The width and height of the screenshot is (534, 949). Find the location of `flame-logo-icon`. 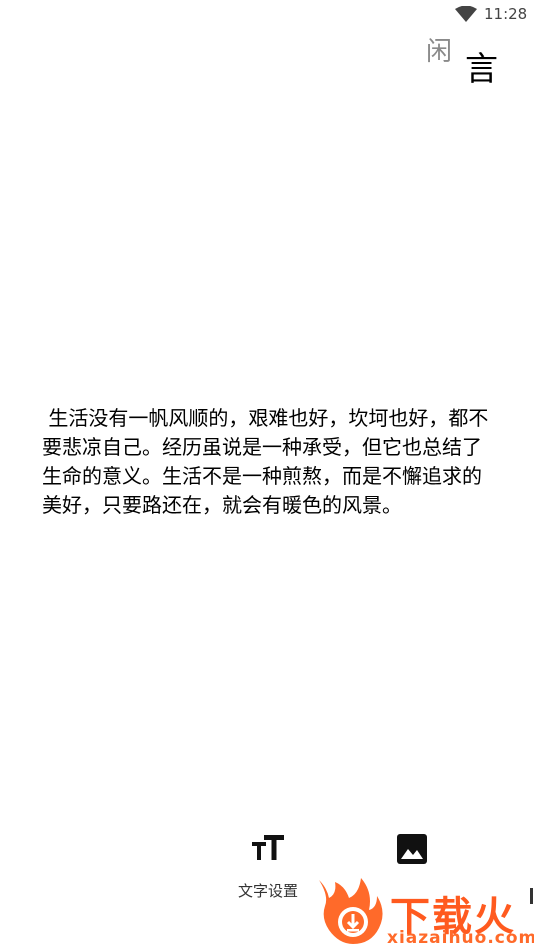

flame-logo-icon is located at coordinates (351, 911).